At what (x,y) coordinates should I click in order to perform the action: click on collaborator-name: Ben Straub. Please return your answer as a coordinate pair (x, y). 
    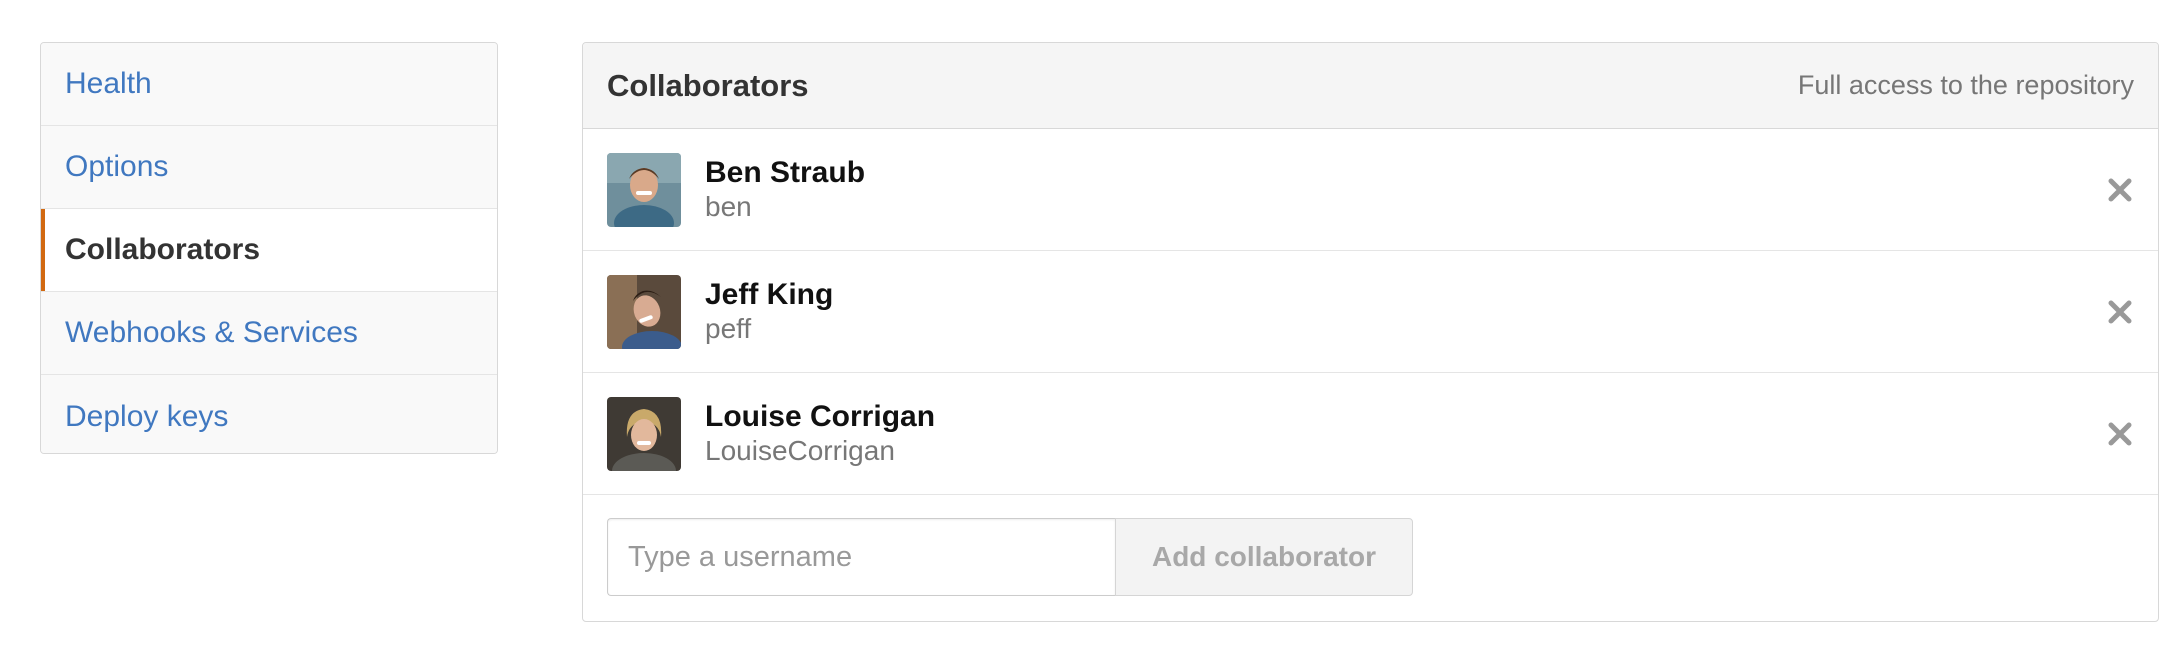
    Looking at the image, I should click on (785, 173).